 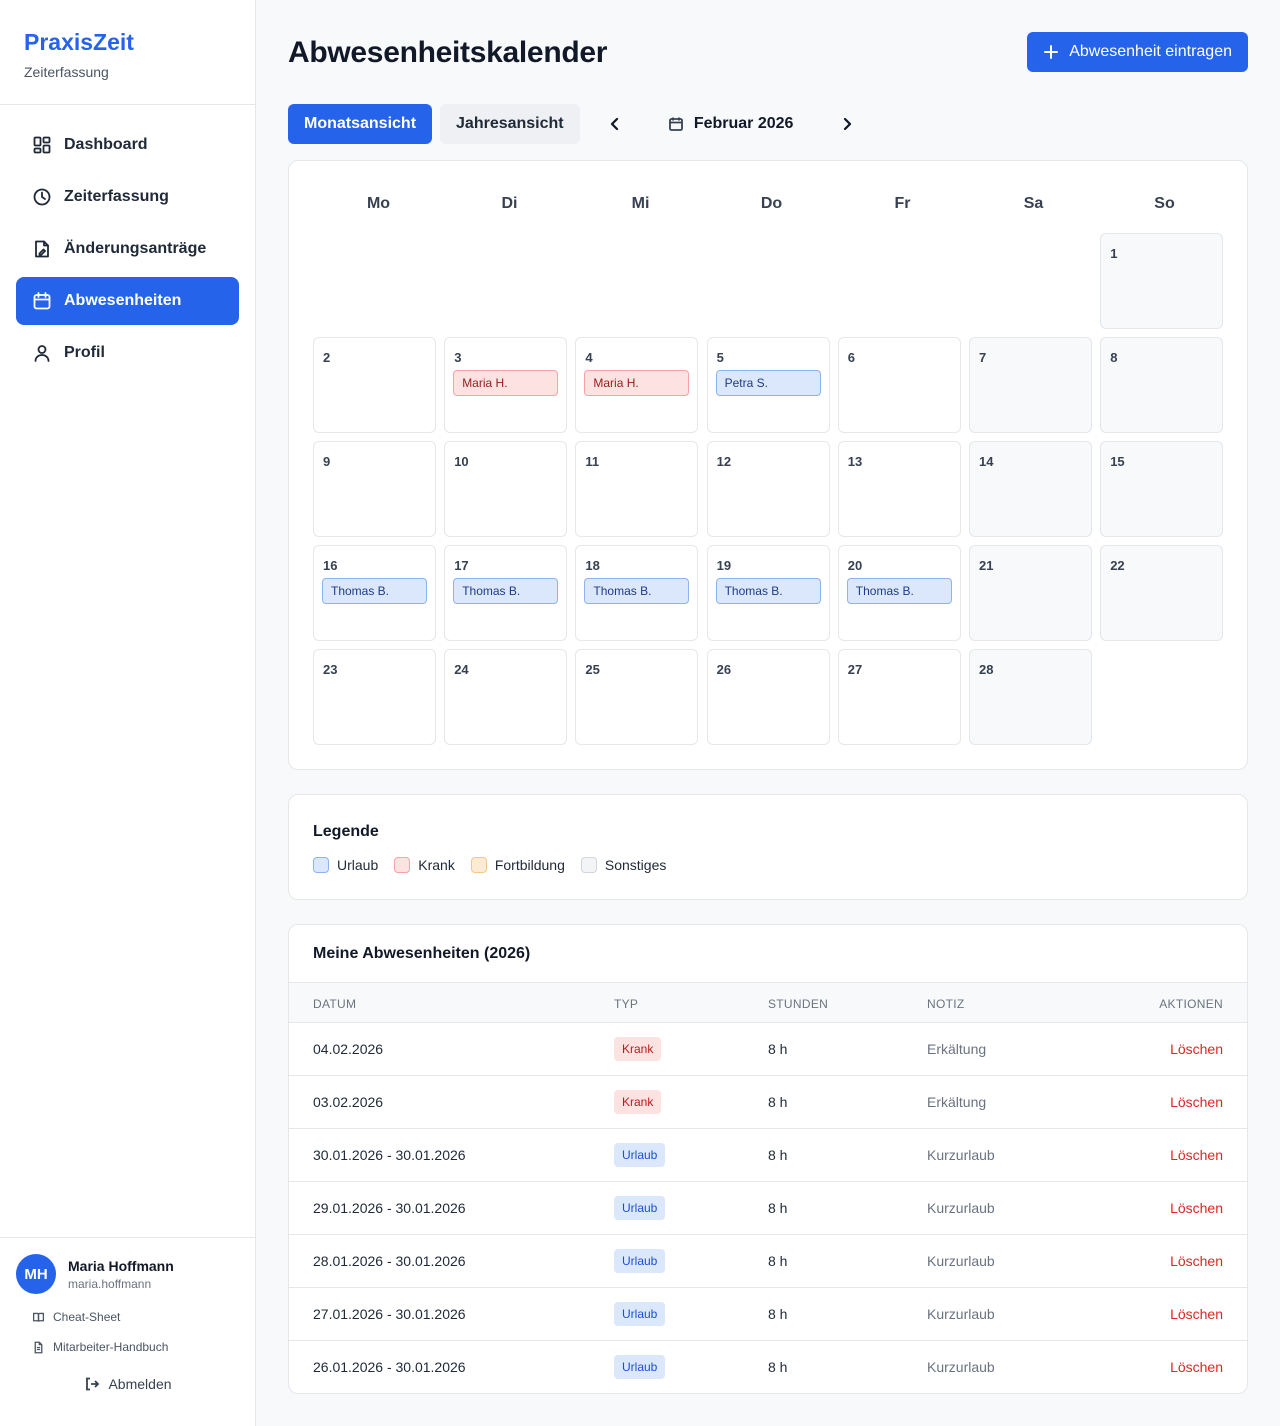 I want to click on calendar-day: 2, so click(x=374, y=385).